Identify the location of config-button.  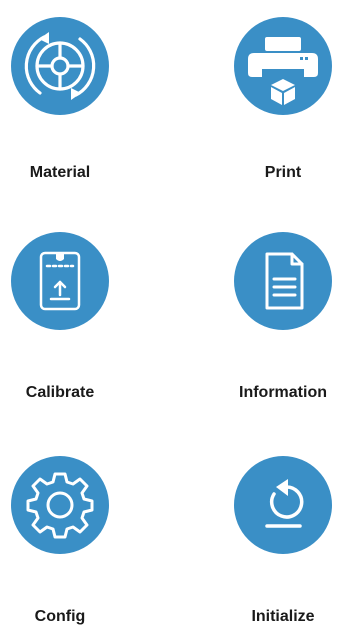
(60, 505).